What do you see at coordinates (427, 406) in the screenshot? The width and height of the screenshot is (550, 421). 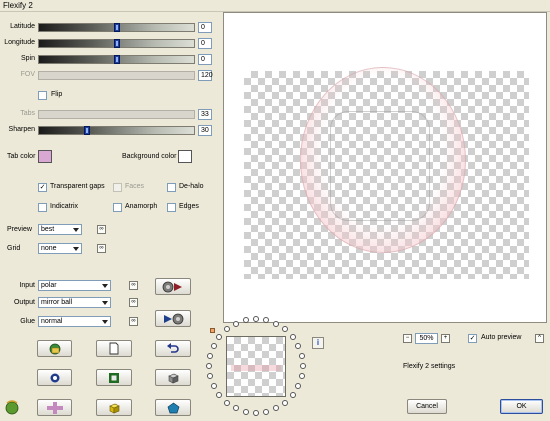 I see `cancel-button: Cancel` at bounding box center [427, 406].